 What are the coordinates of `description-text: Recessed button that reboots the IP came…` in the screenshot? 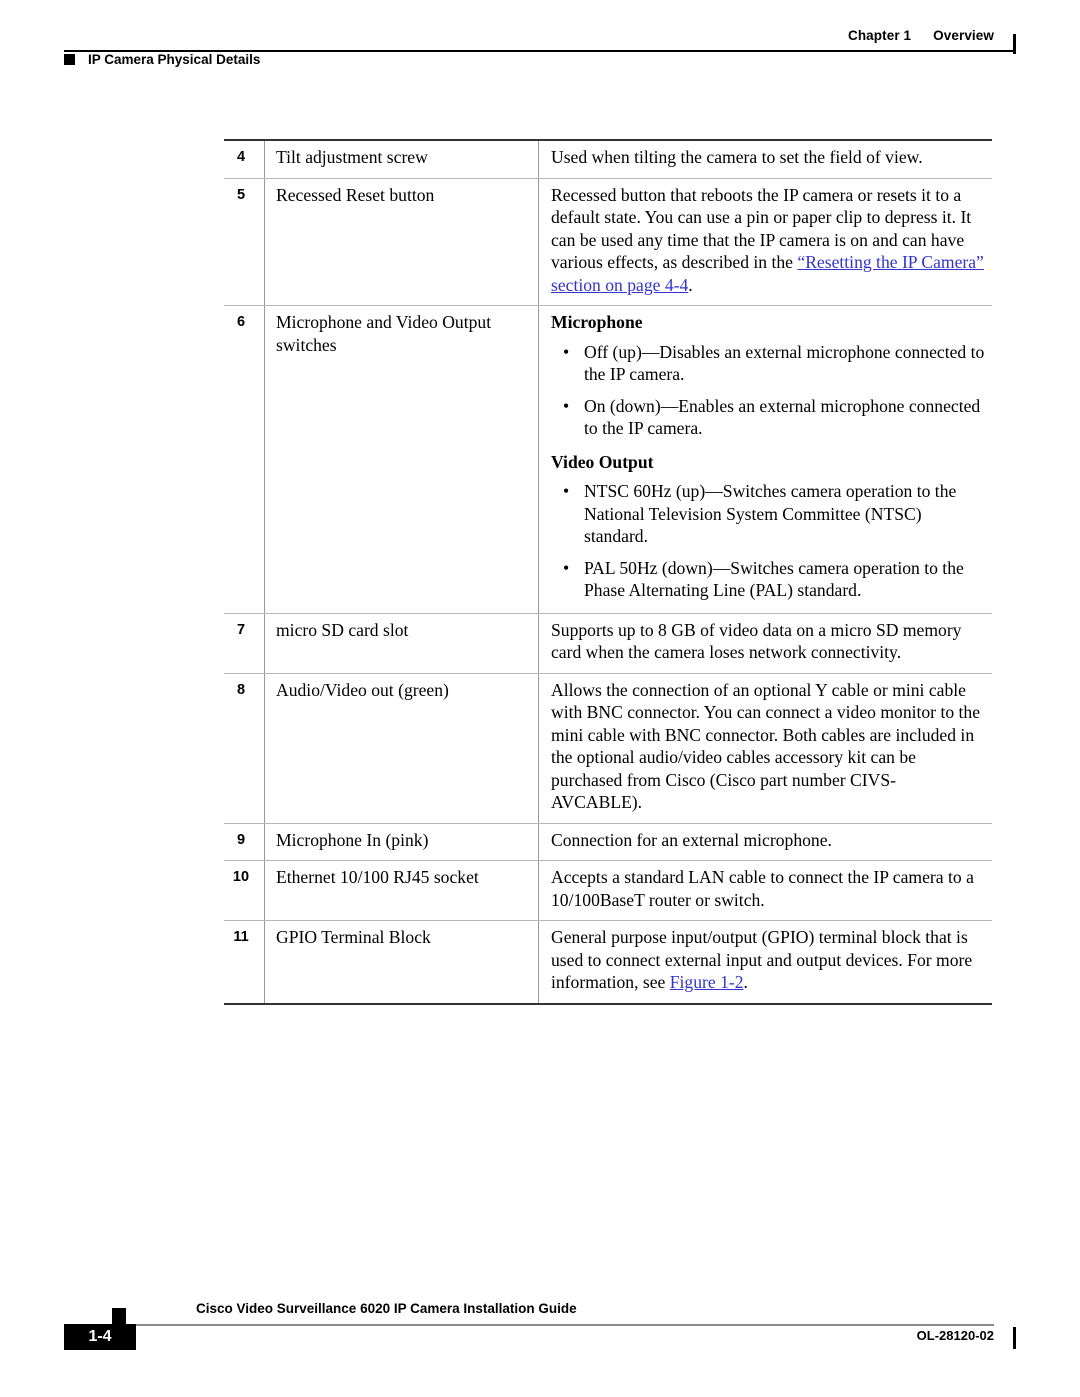 It's located at (768, 240).